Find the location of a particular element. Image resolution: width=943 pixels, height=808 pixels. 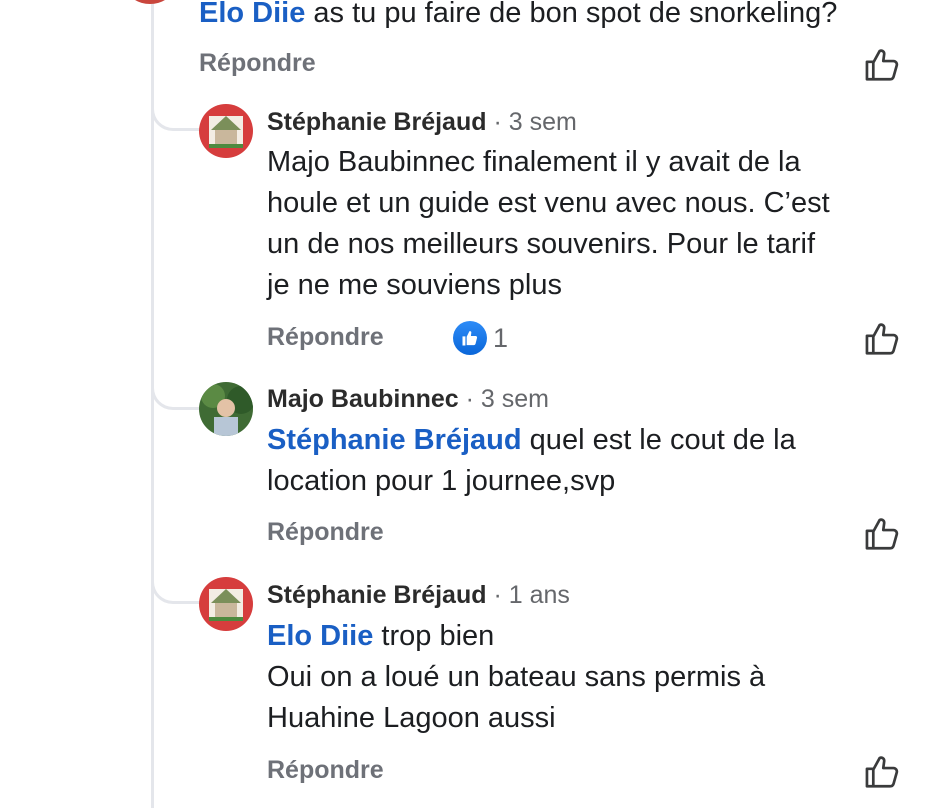

comment-line: je ne me souviens plus is located at coordinates (414, 285).